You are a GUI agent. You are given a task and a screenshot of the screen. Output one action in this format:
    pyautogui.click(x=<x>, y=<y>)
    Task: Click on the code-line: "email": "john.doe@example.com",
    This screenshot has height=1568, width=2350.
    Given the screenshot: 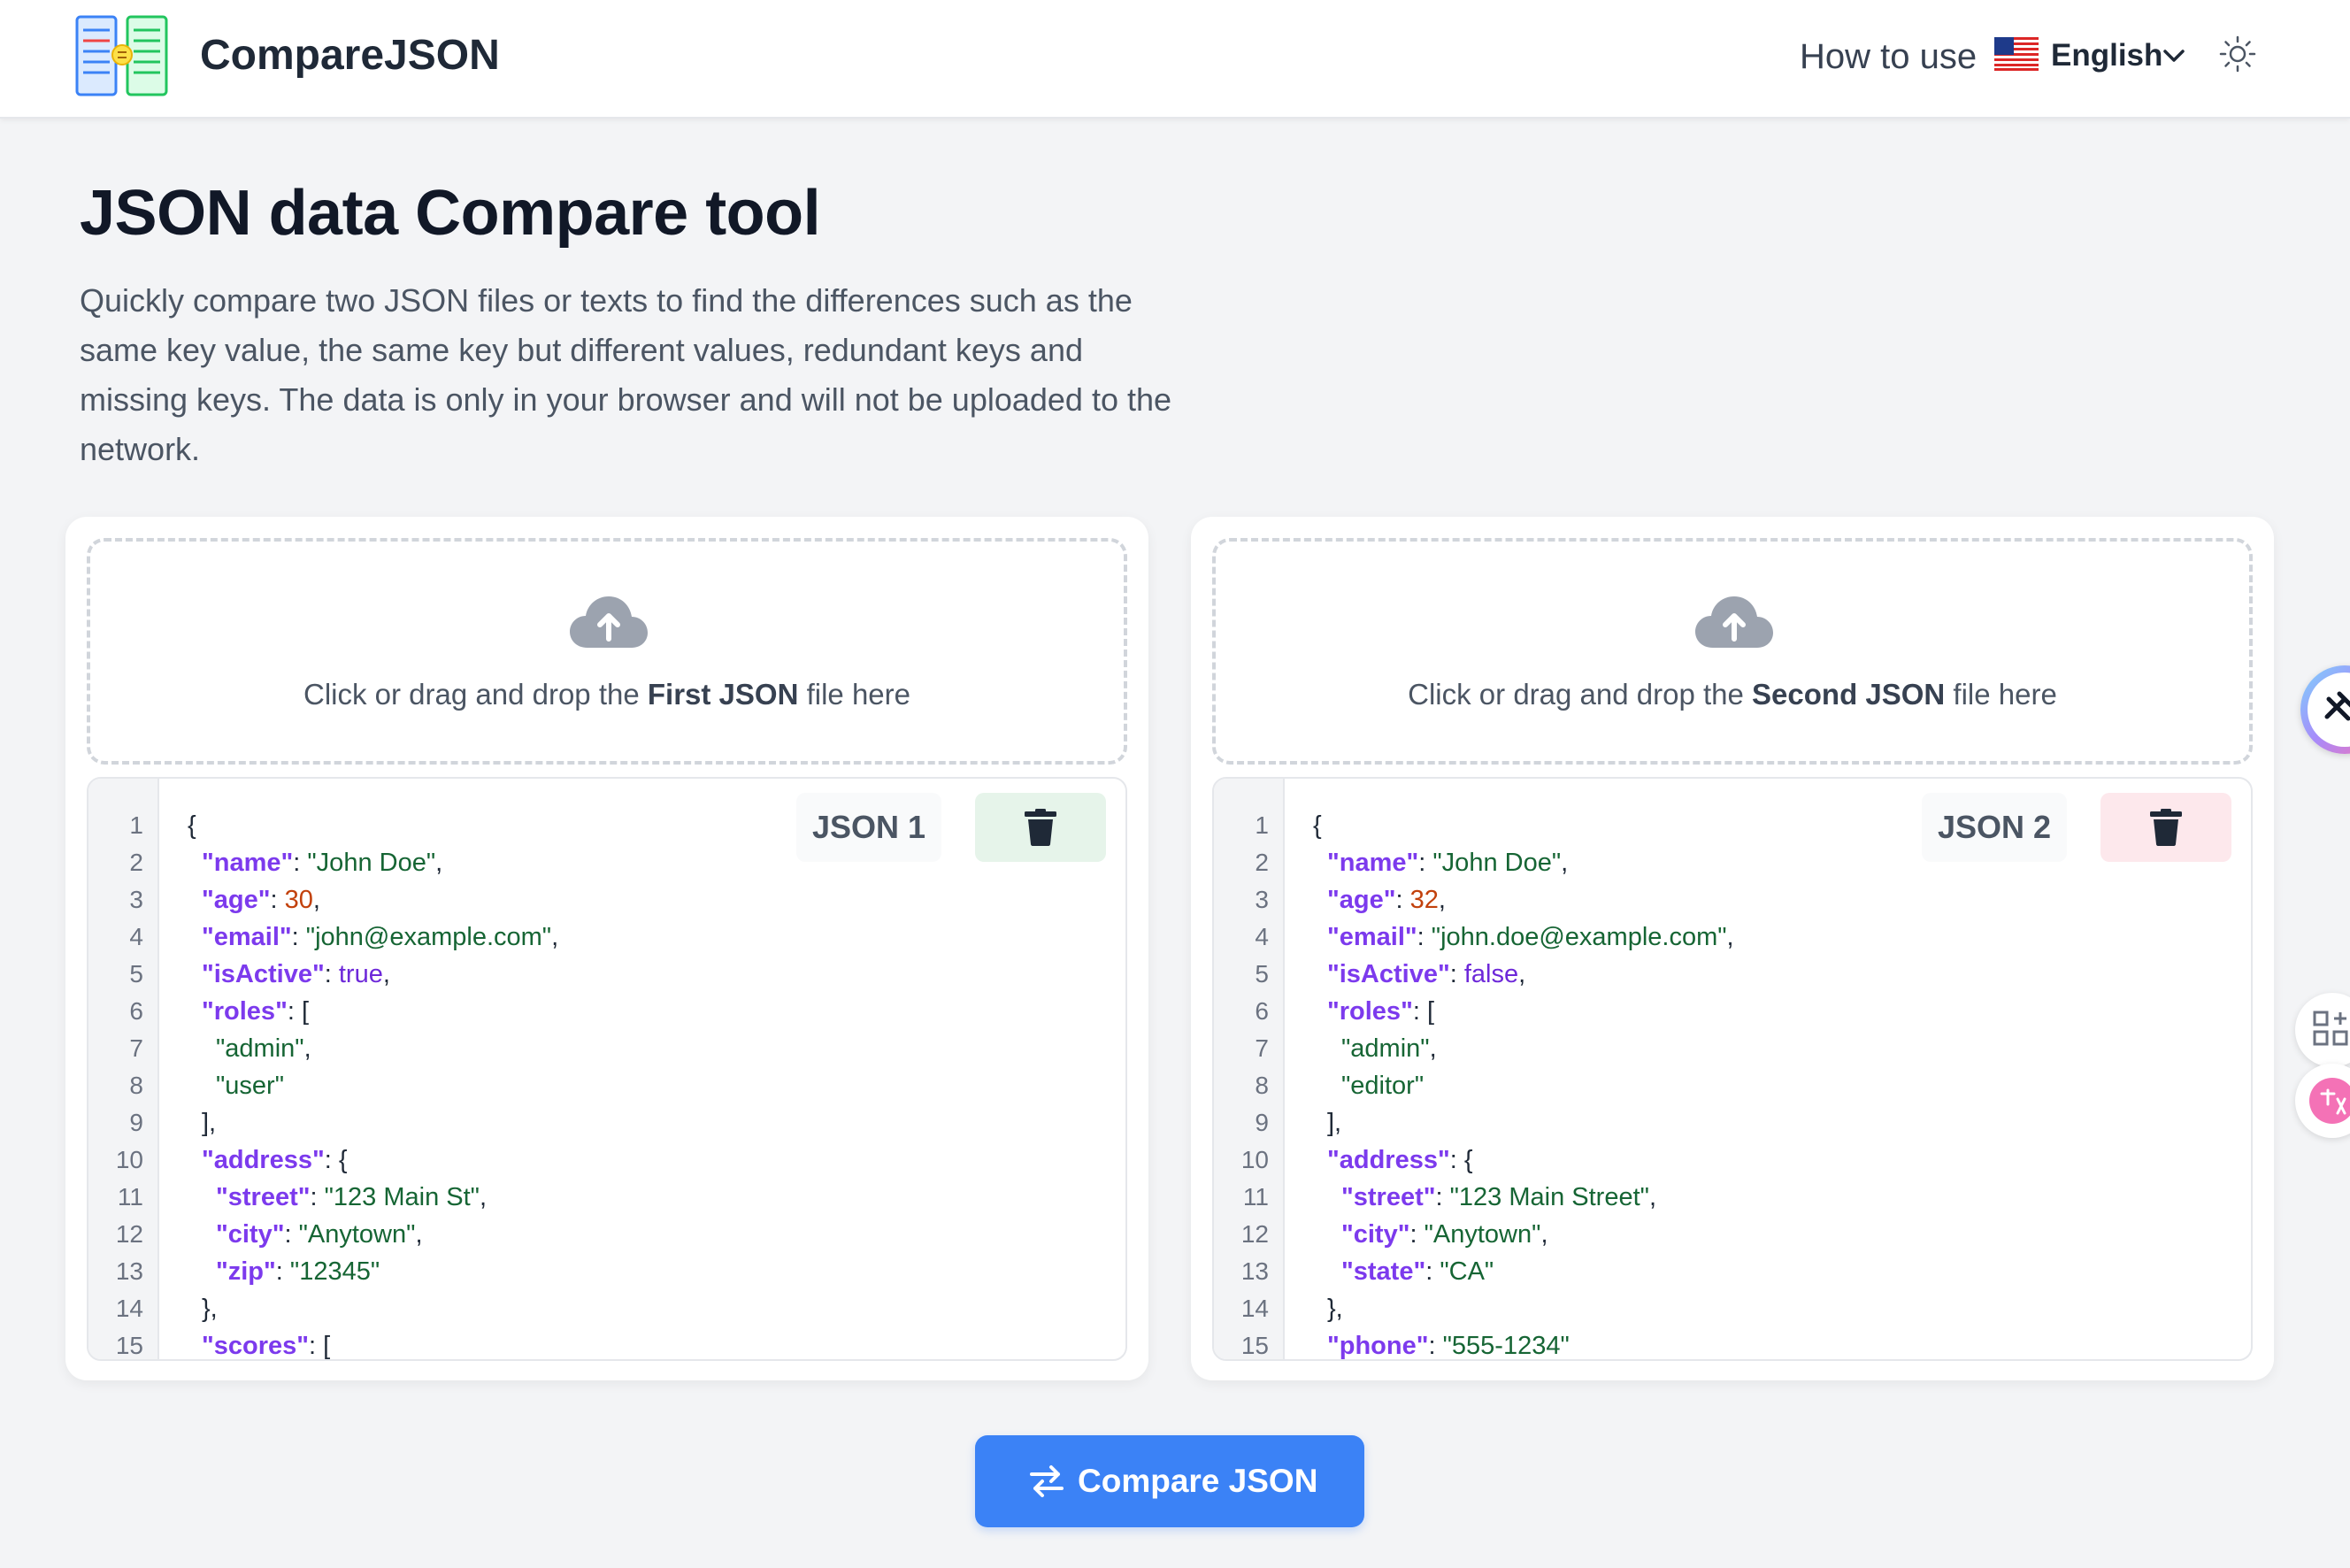 What is the action you would take?
    pyautogui.click(x=1530, y=937)
    